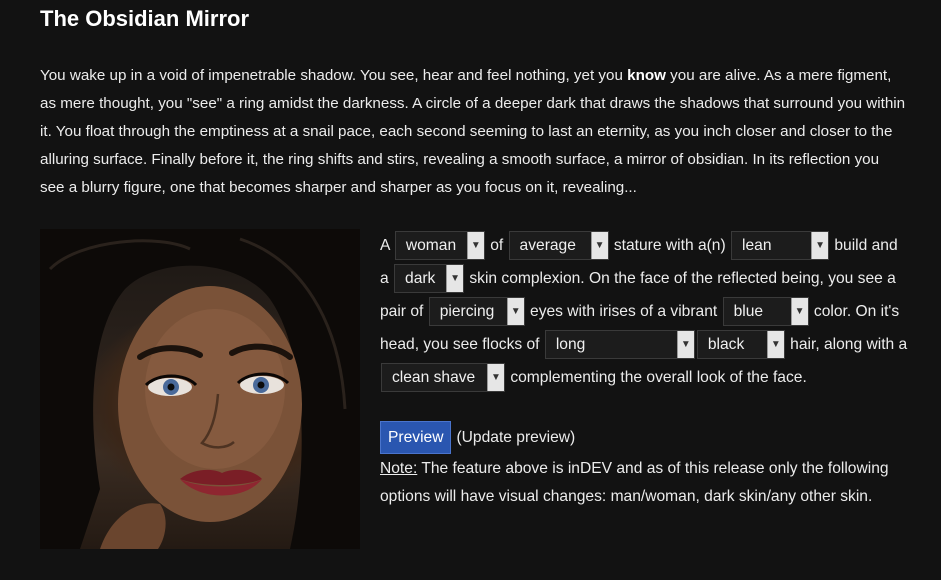 The image size is (941, 580). Describe the element at coordinates (467, 312) in the screenshot. I see `eyes-value: piercing` at that location.